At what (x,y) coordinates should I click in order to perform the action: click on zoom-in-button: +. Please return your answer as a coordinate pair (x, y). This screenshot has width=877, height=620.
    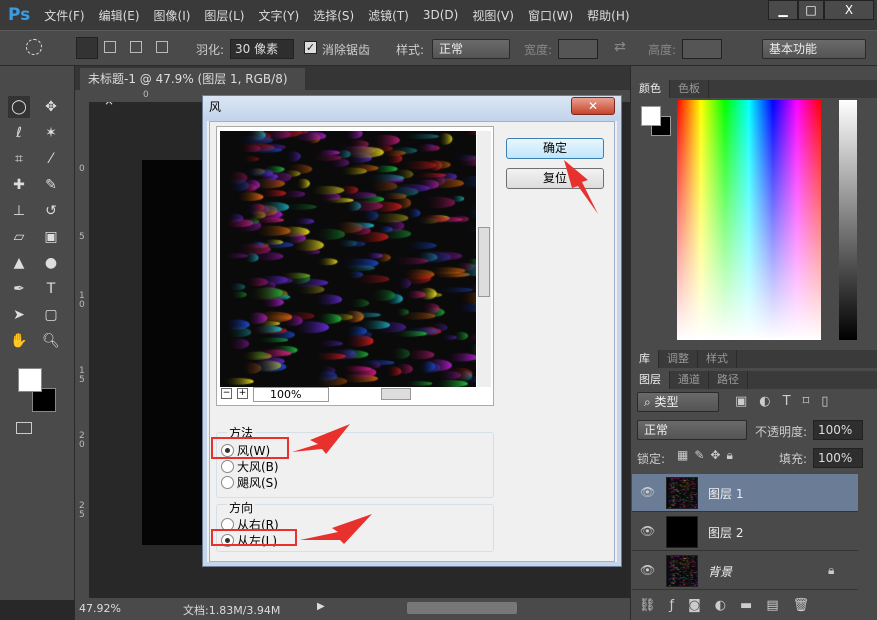
    Looking at the image, I should click on (242, 393).